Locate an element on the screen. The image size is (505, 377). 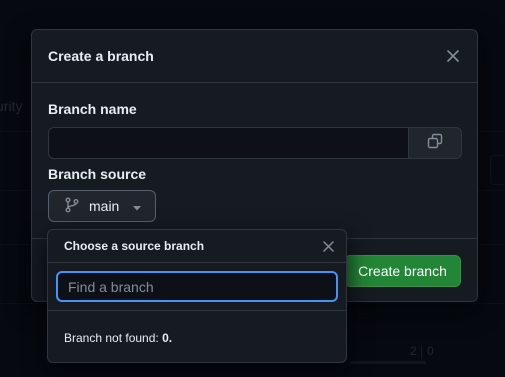
branch-source-value: main is located at coordinates (104, 206).